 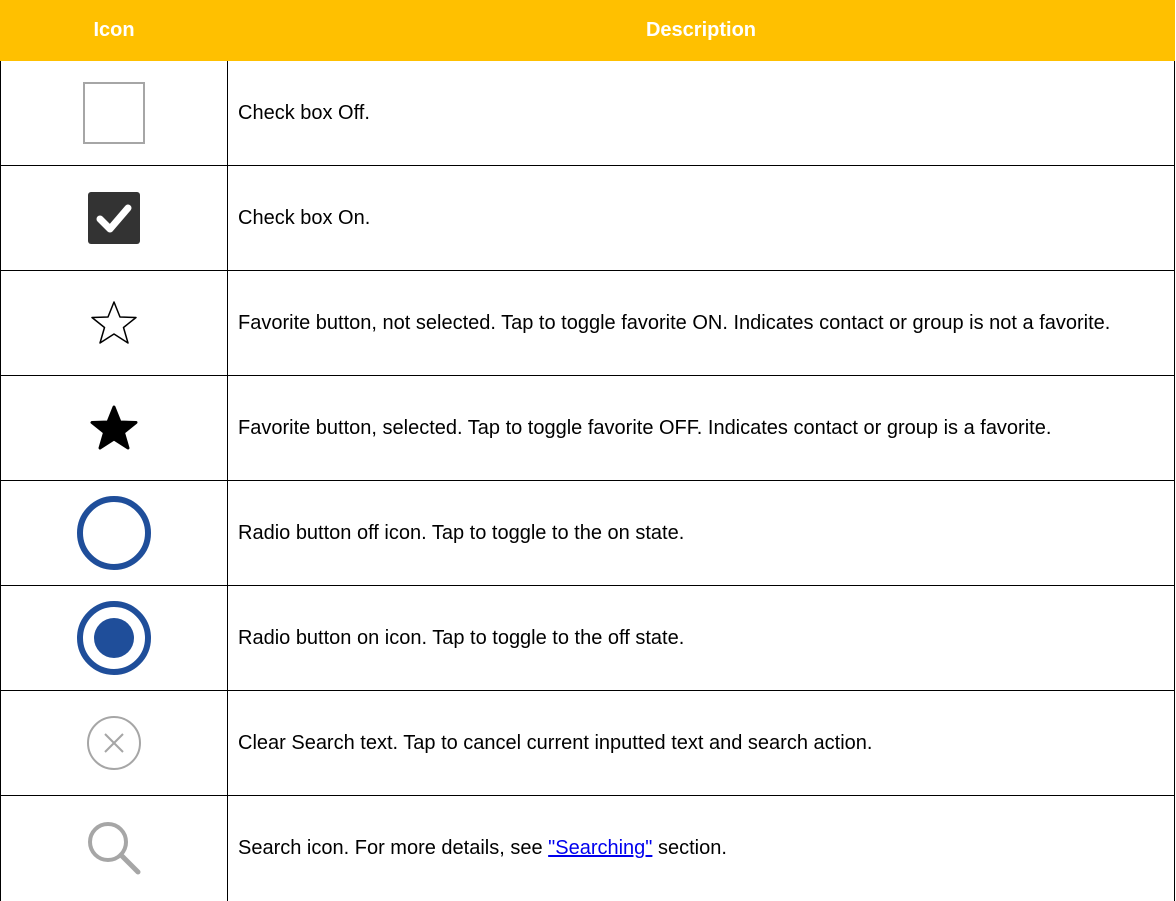 I want to click on description-suffix: section., so click(x=689, y=848).